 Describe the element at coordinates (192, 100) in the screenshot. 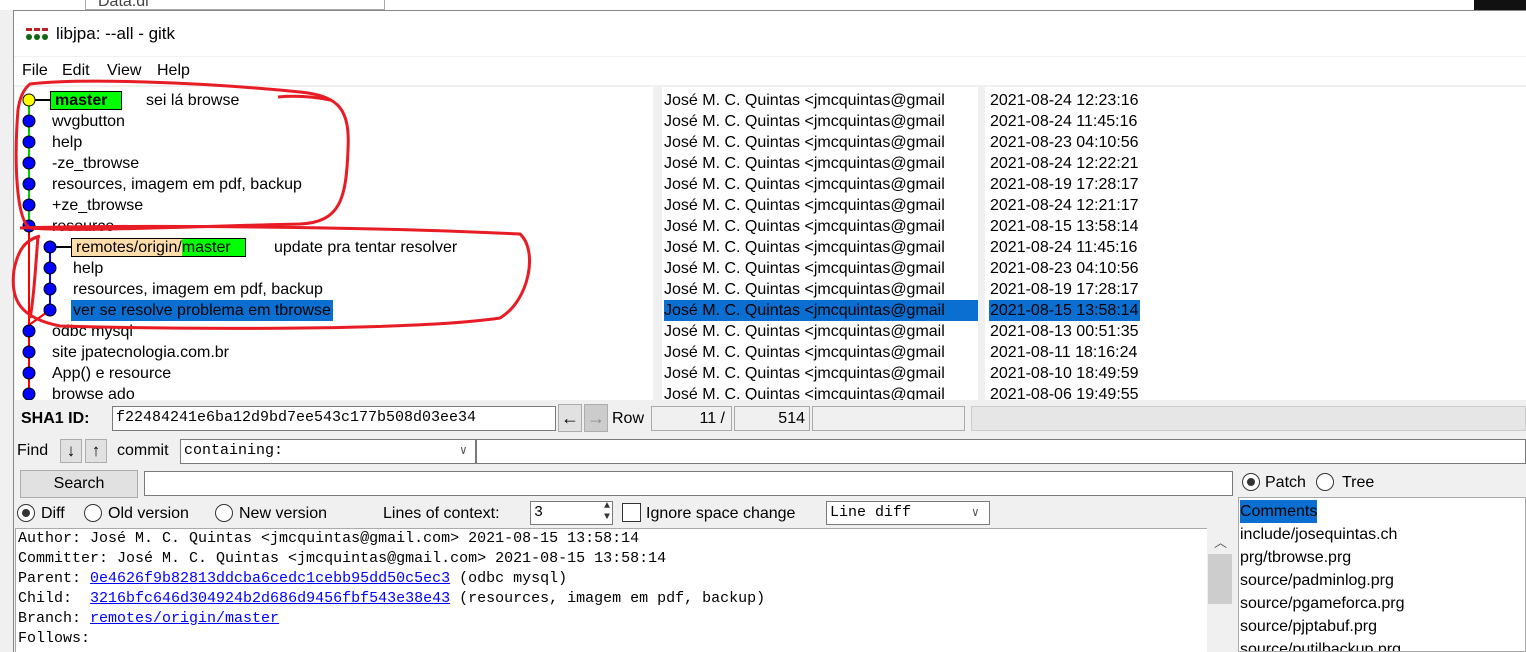

I see `commit-message: sei lá browse` at that location.